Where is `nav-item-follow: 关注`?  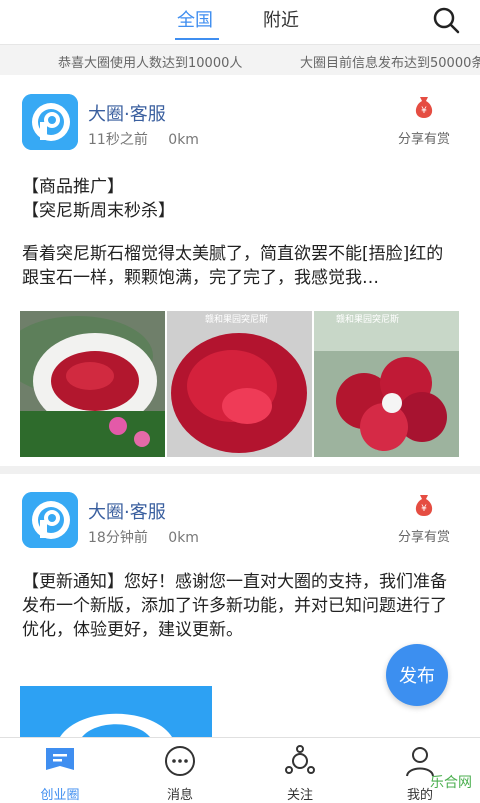 nav-item-follow: 关注 is located at coordinates (300, 770).